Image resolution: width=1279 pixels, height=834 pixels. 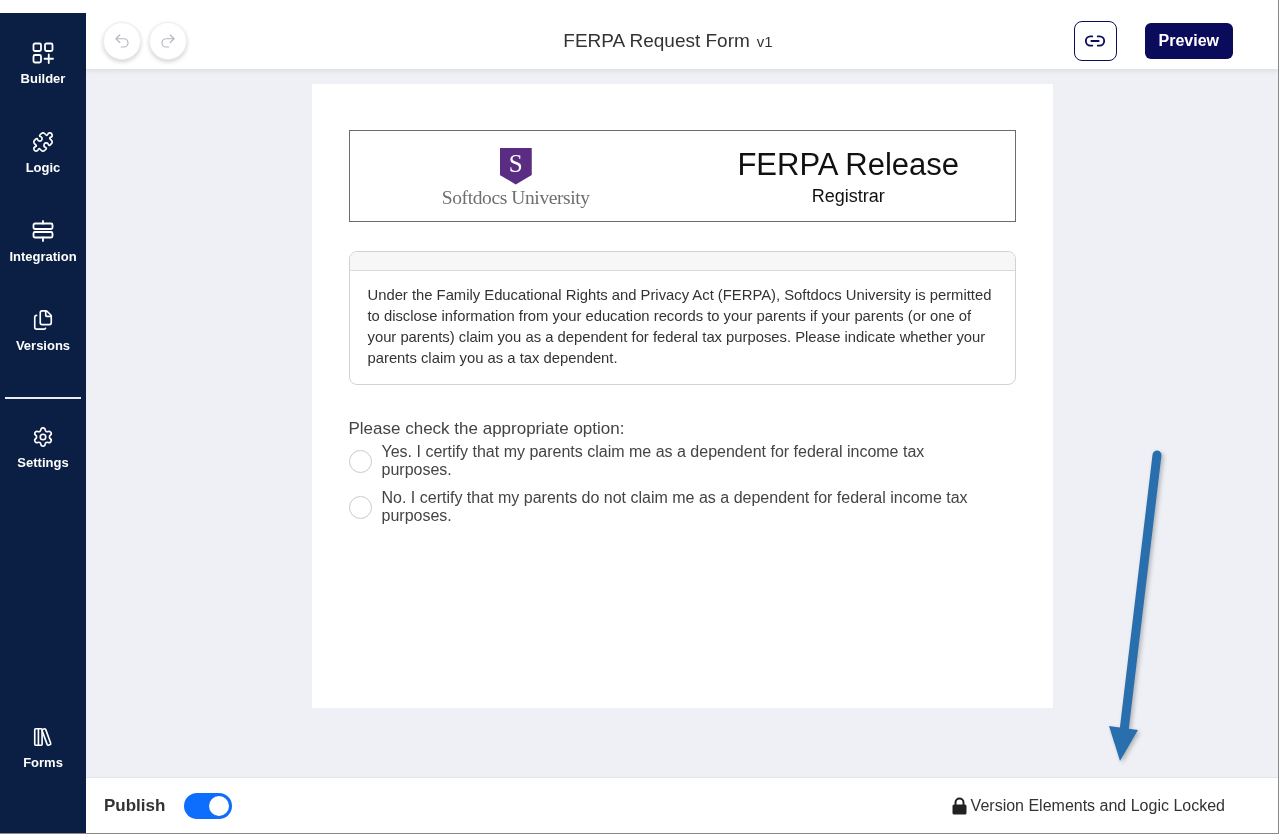 I want to click on redo-icon, so click(x=168, y=41).